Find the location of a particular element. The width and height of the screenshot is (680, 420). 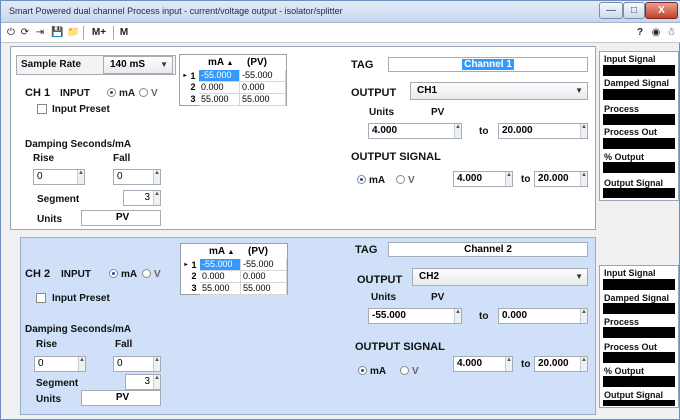

sample-rate-value: 140 mS is located at coordinates (128, 64).